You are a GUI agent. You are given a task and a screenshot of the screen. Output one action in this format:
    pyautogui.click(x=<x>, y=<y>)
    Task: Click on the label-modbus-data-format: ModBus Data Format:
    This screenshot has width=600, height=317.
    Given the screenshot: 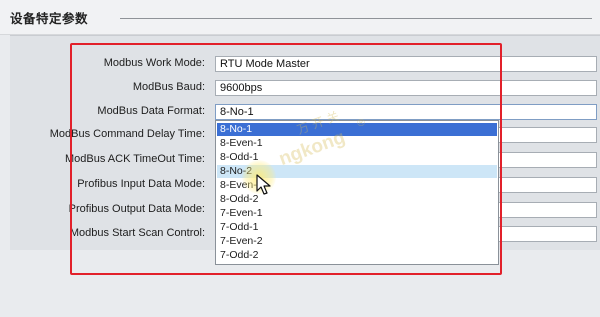 What is the action you would take?
    pyautogui.click(x=151, y=111)
    